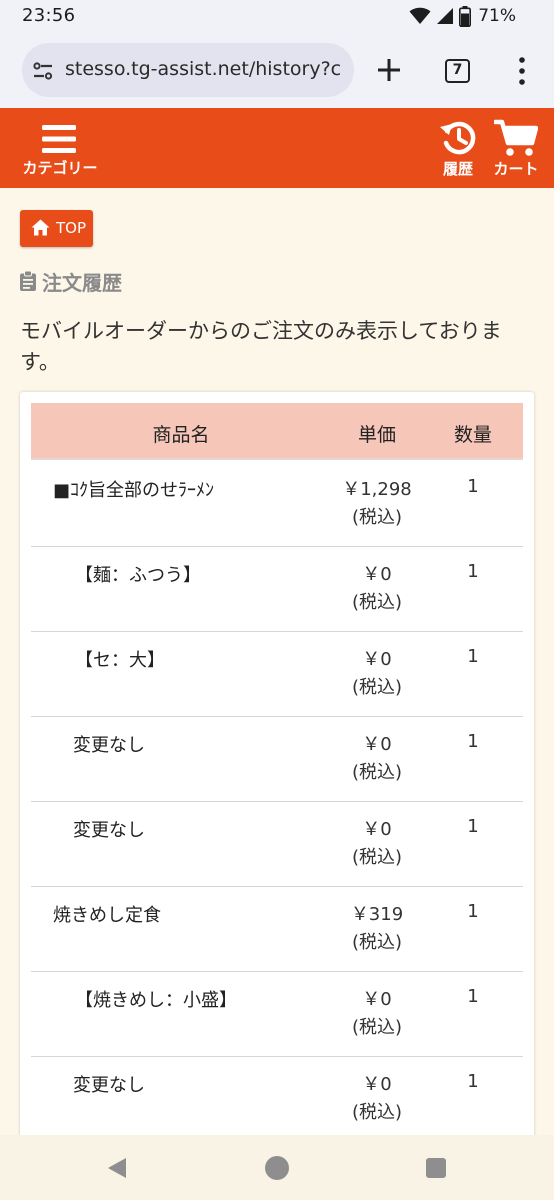 The width and height of the screenshot is (554, 1200). I want to click on history-button: 履歴, so click(458, 148).